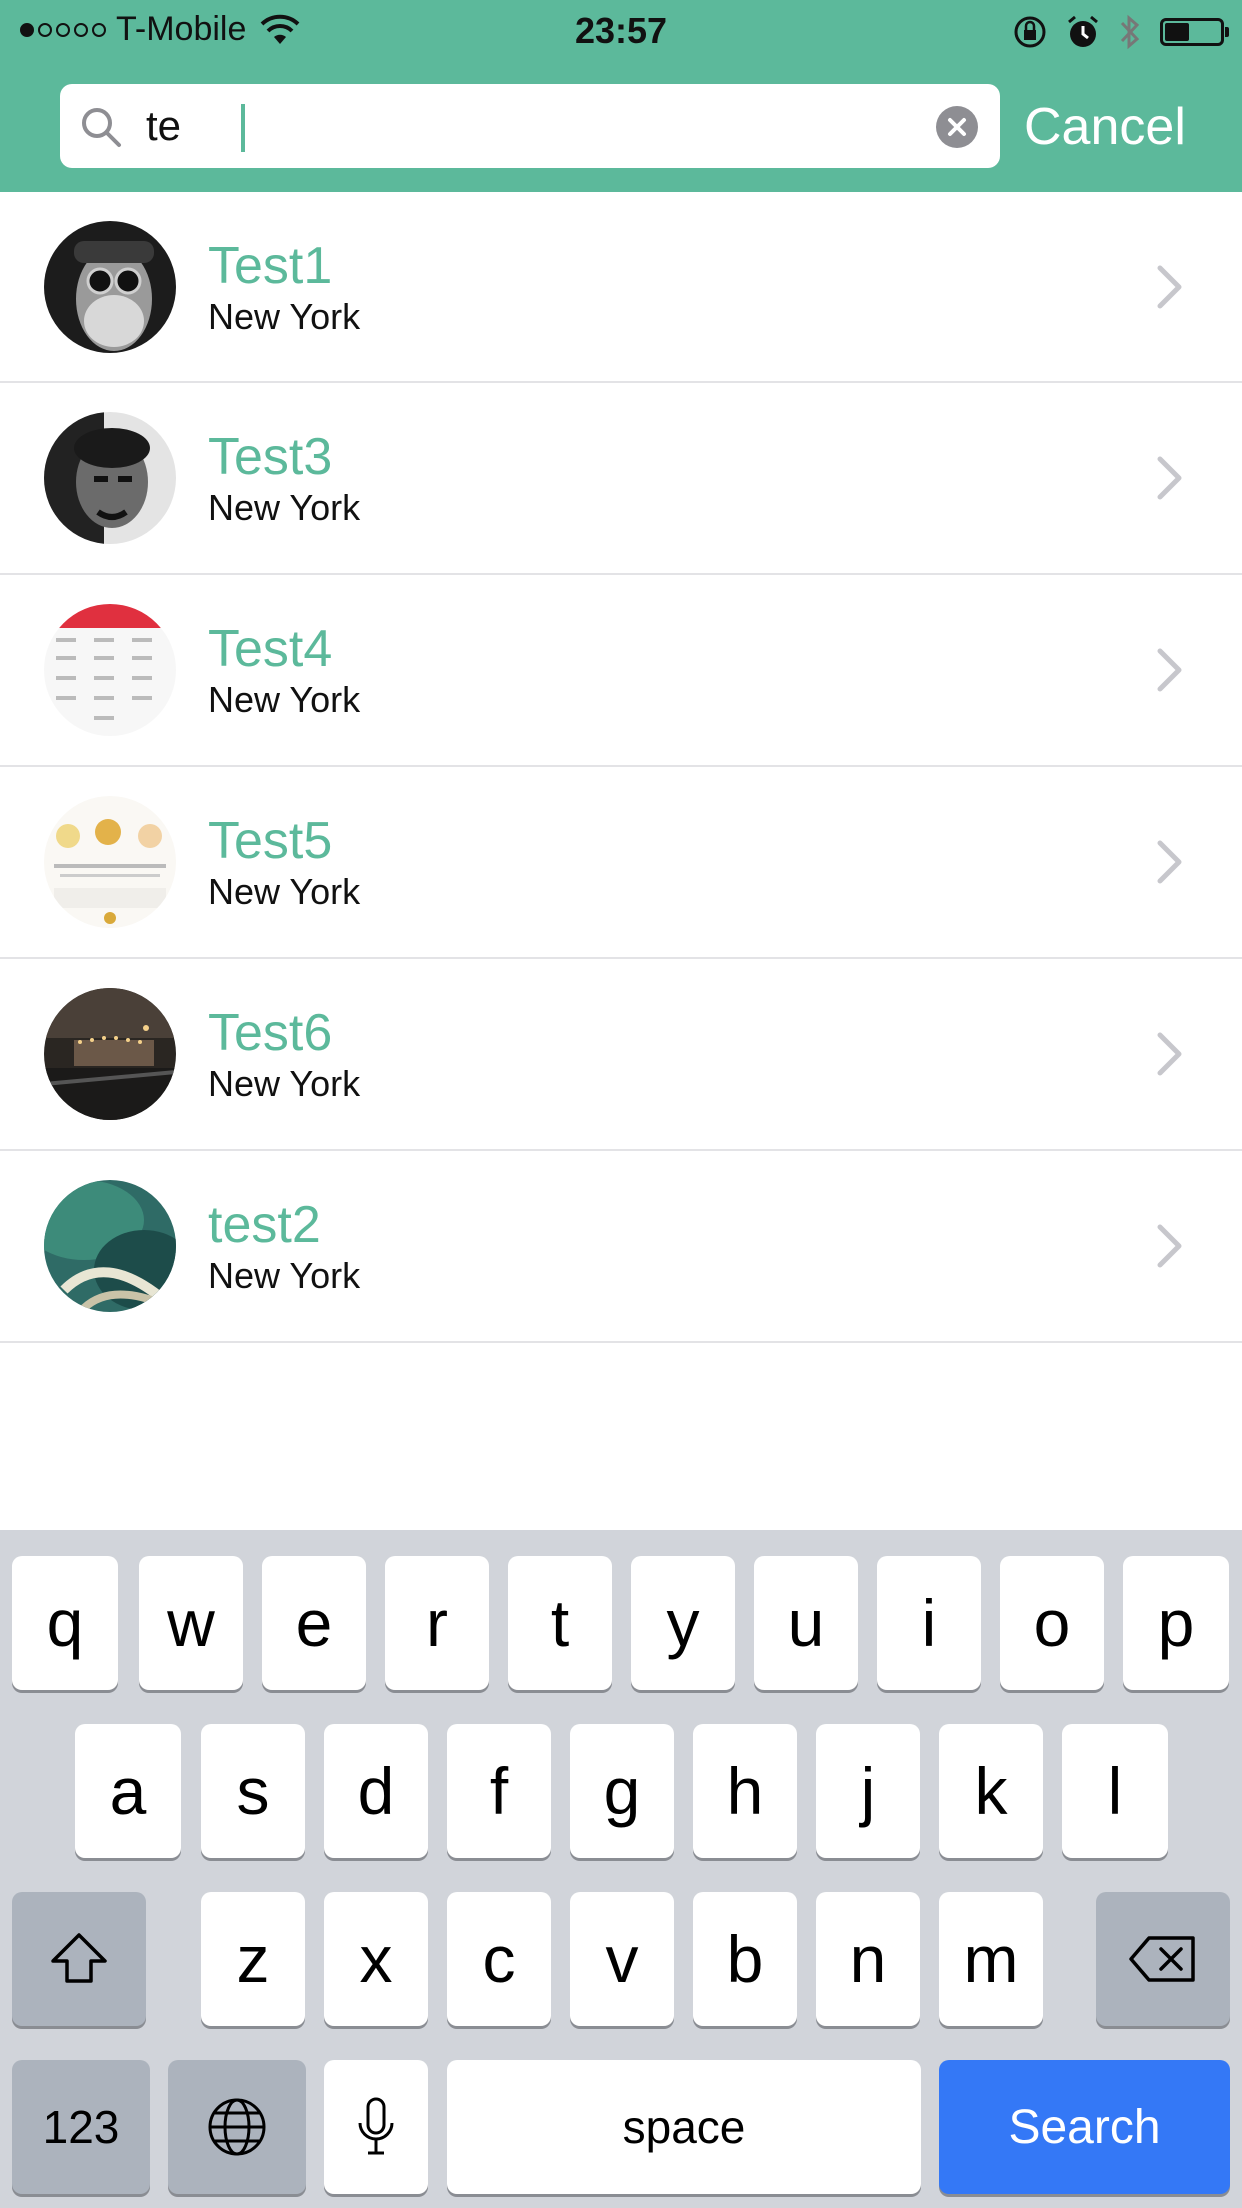 The height and width of the screenshot is (2208, 1242). What do you see at coordinates (1176, 1623) in the screenshot?
I see `key-p: p` at bounding box center [1176, 1623].